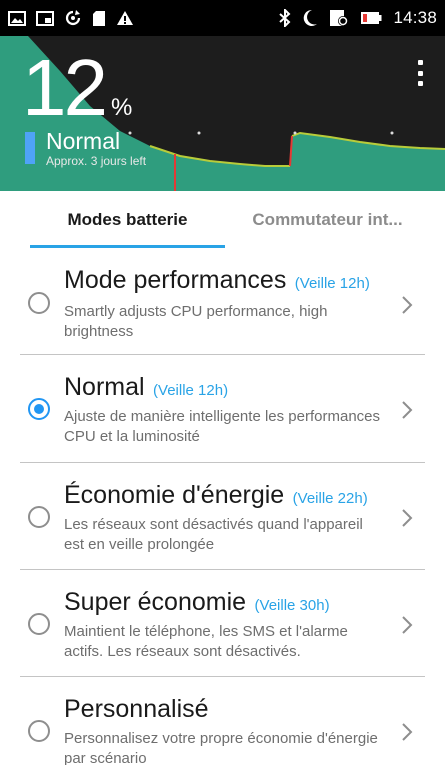  Describe the element at coordinates (17, 18) in the screenshot. I see `image-notification-icon` at that location.